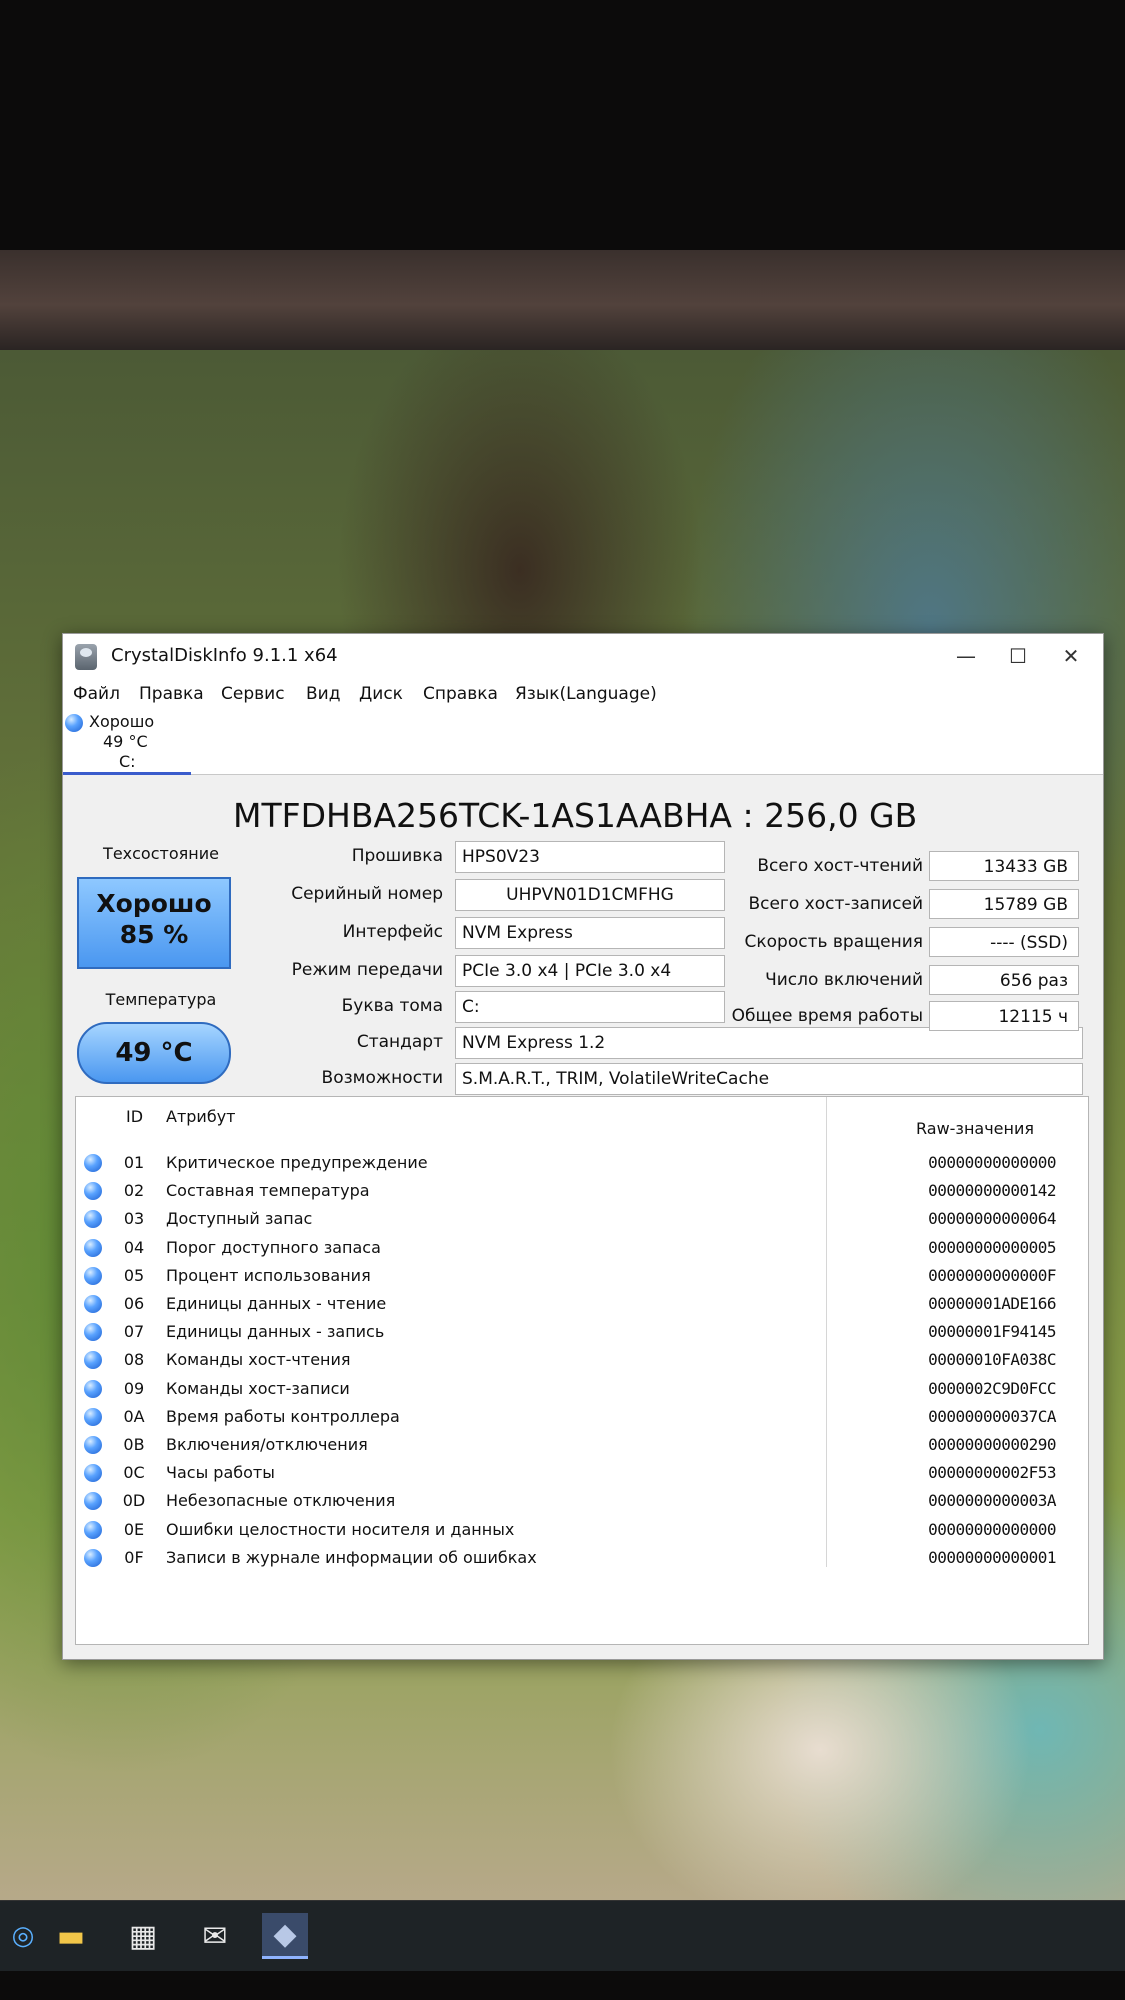 This screenshot has height=2000, width=1125. What do you see at coordinates (122, 721) in the screenshot?
I see `drive-tab-status: Хорошо` at bounding box center [122, 721].